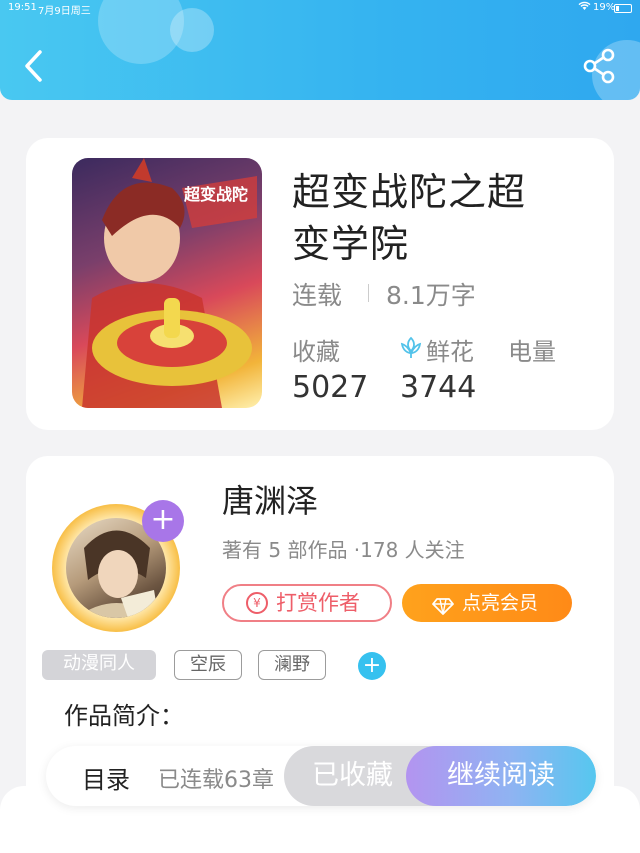  What do you see at coordinates (216, 778) in the screenshot?
I see `chapter-count: 已连载63章` at bounding box center [216, 778].